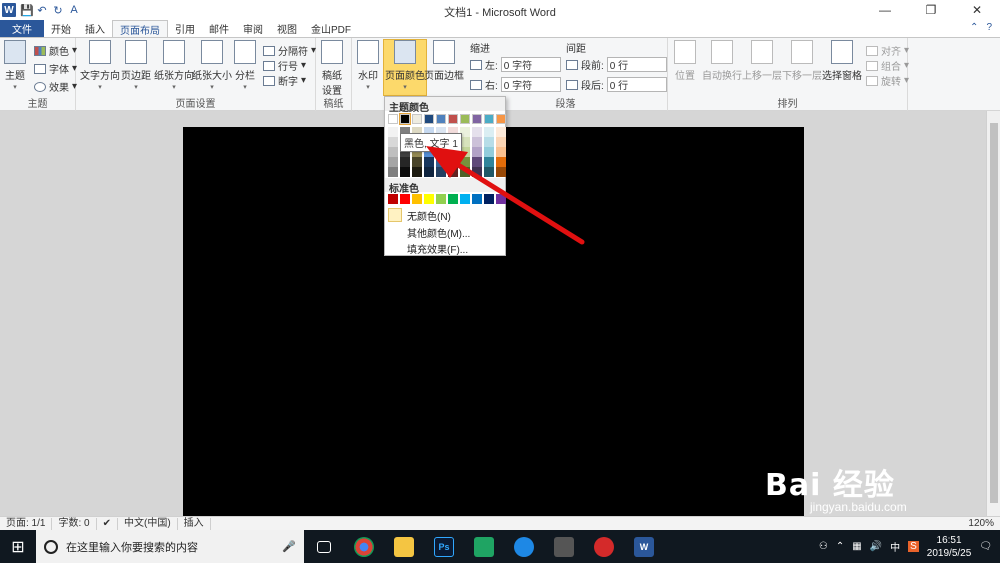  Describe the element at coordinates (27, 10) in the screenshot. I see `save-icon: 💾` at that location.